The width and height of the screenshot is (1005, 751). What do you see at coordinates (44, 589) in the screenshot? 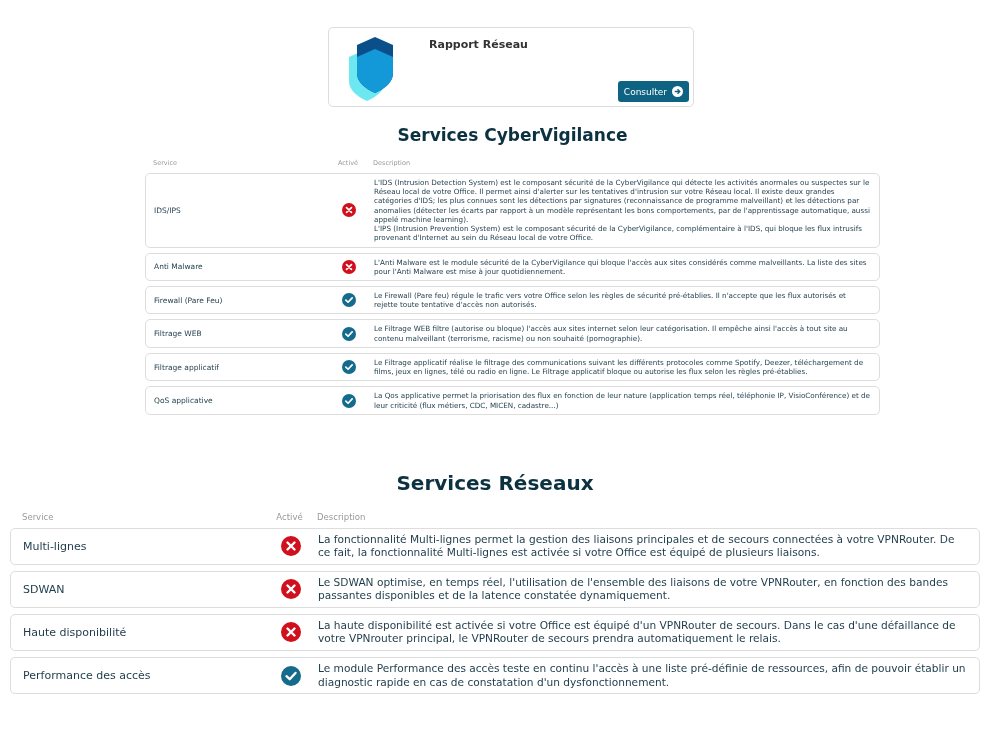
I see `service-name: SDWAN` at bounding box center [44, 589].